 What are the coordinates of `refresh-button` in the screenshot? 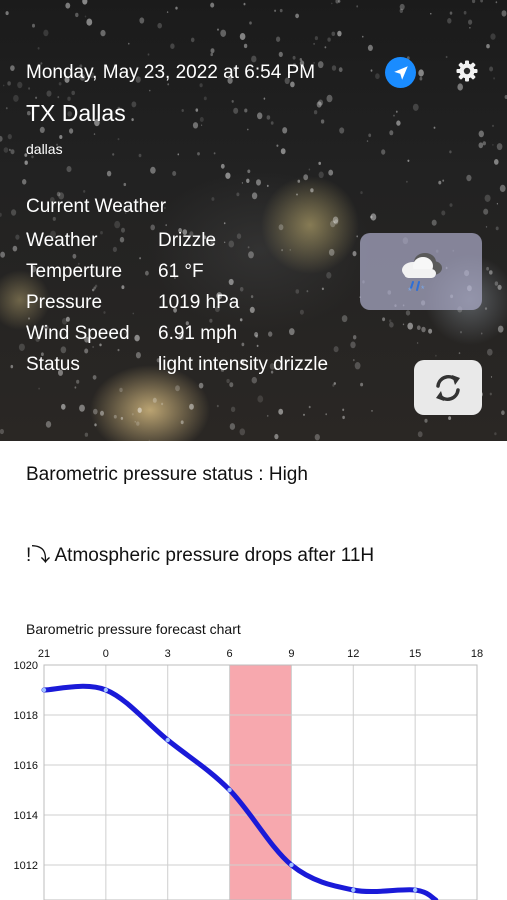 It's located at (448, 387).